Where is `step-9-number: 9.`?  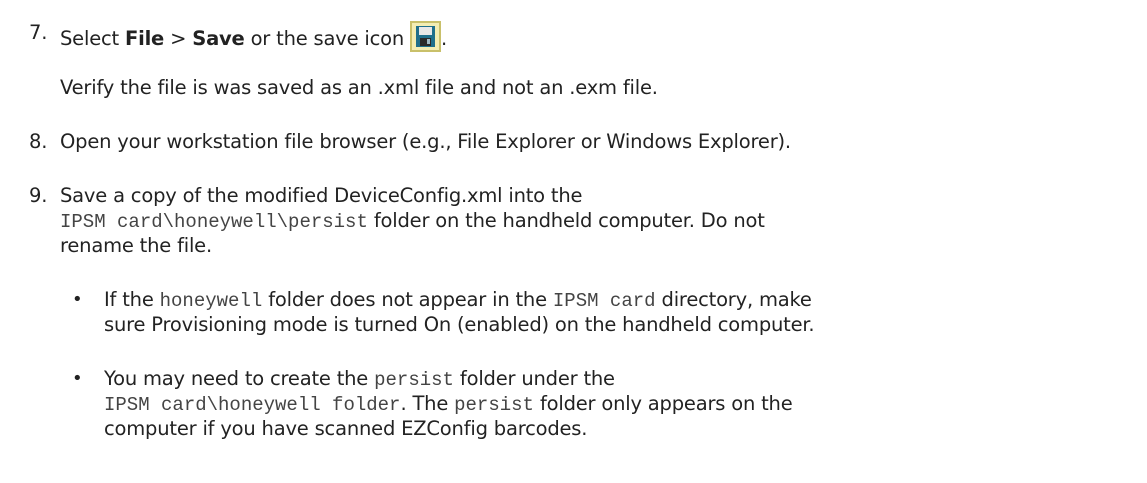 step-9-number: 9. is located at coordinates (38, 195).